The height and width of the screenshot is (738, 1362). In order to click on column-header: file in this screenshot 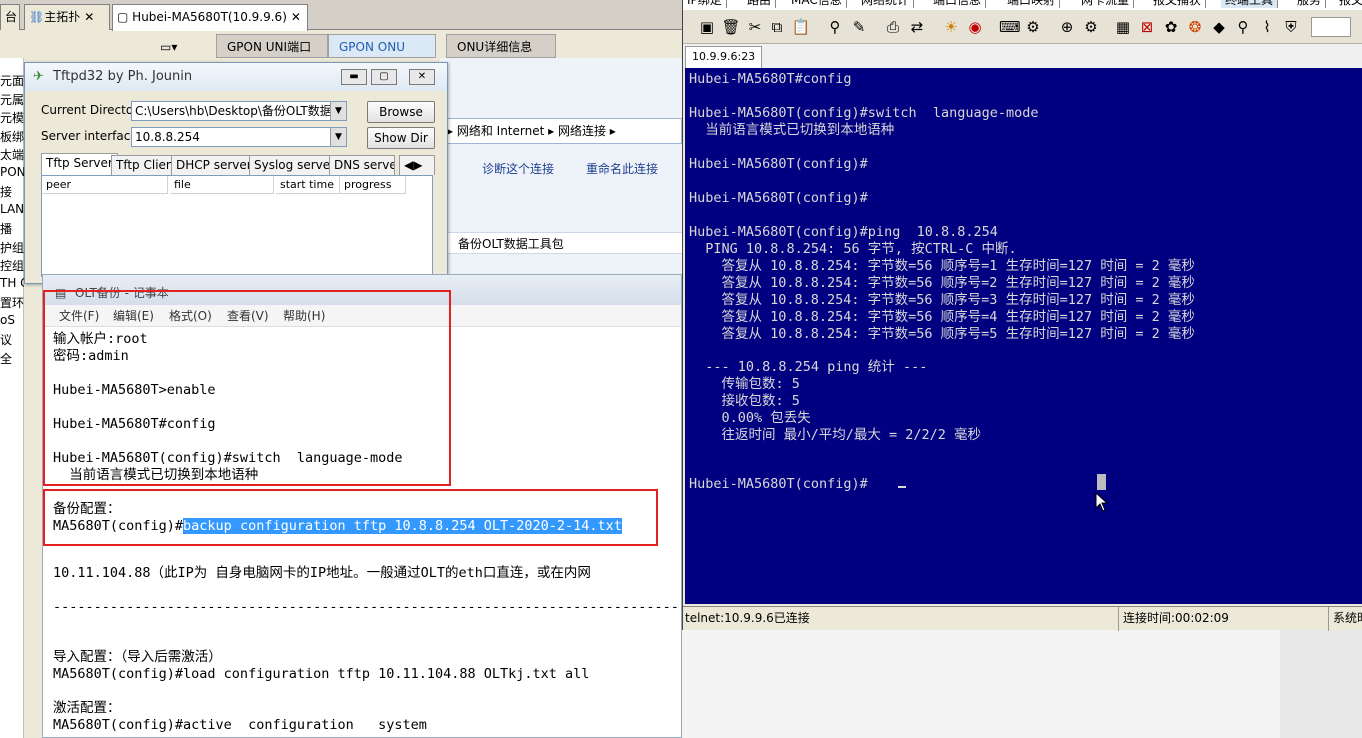, I will do `click(222, 185)`.